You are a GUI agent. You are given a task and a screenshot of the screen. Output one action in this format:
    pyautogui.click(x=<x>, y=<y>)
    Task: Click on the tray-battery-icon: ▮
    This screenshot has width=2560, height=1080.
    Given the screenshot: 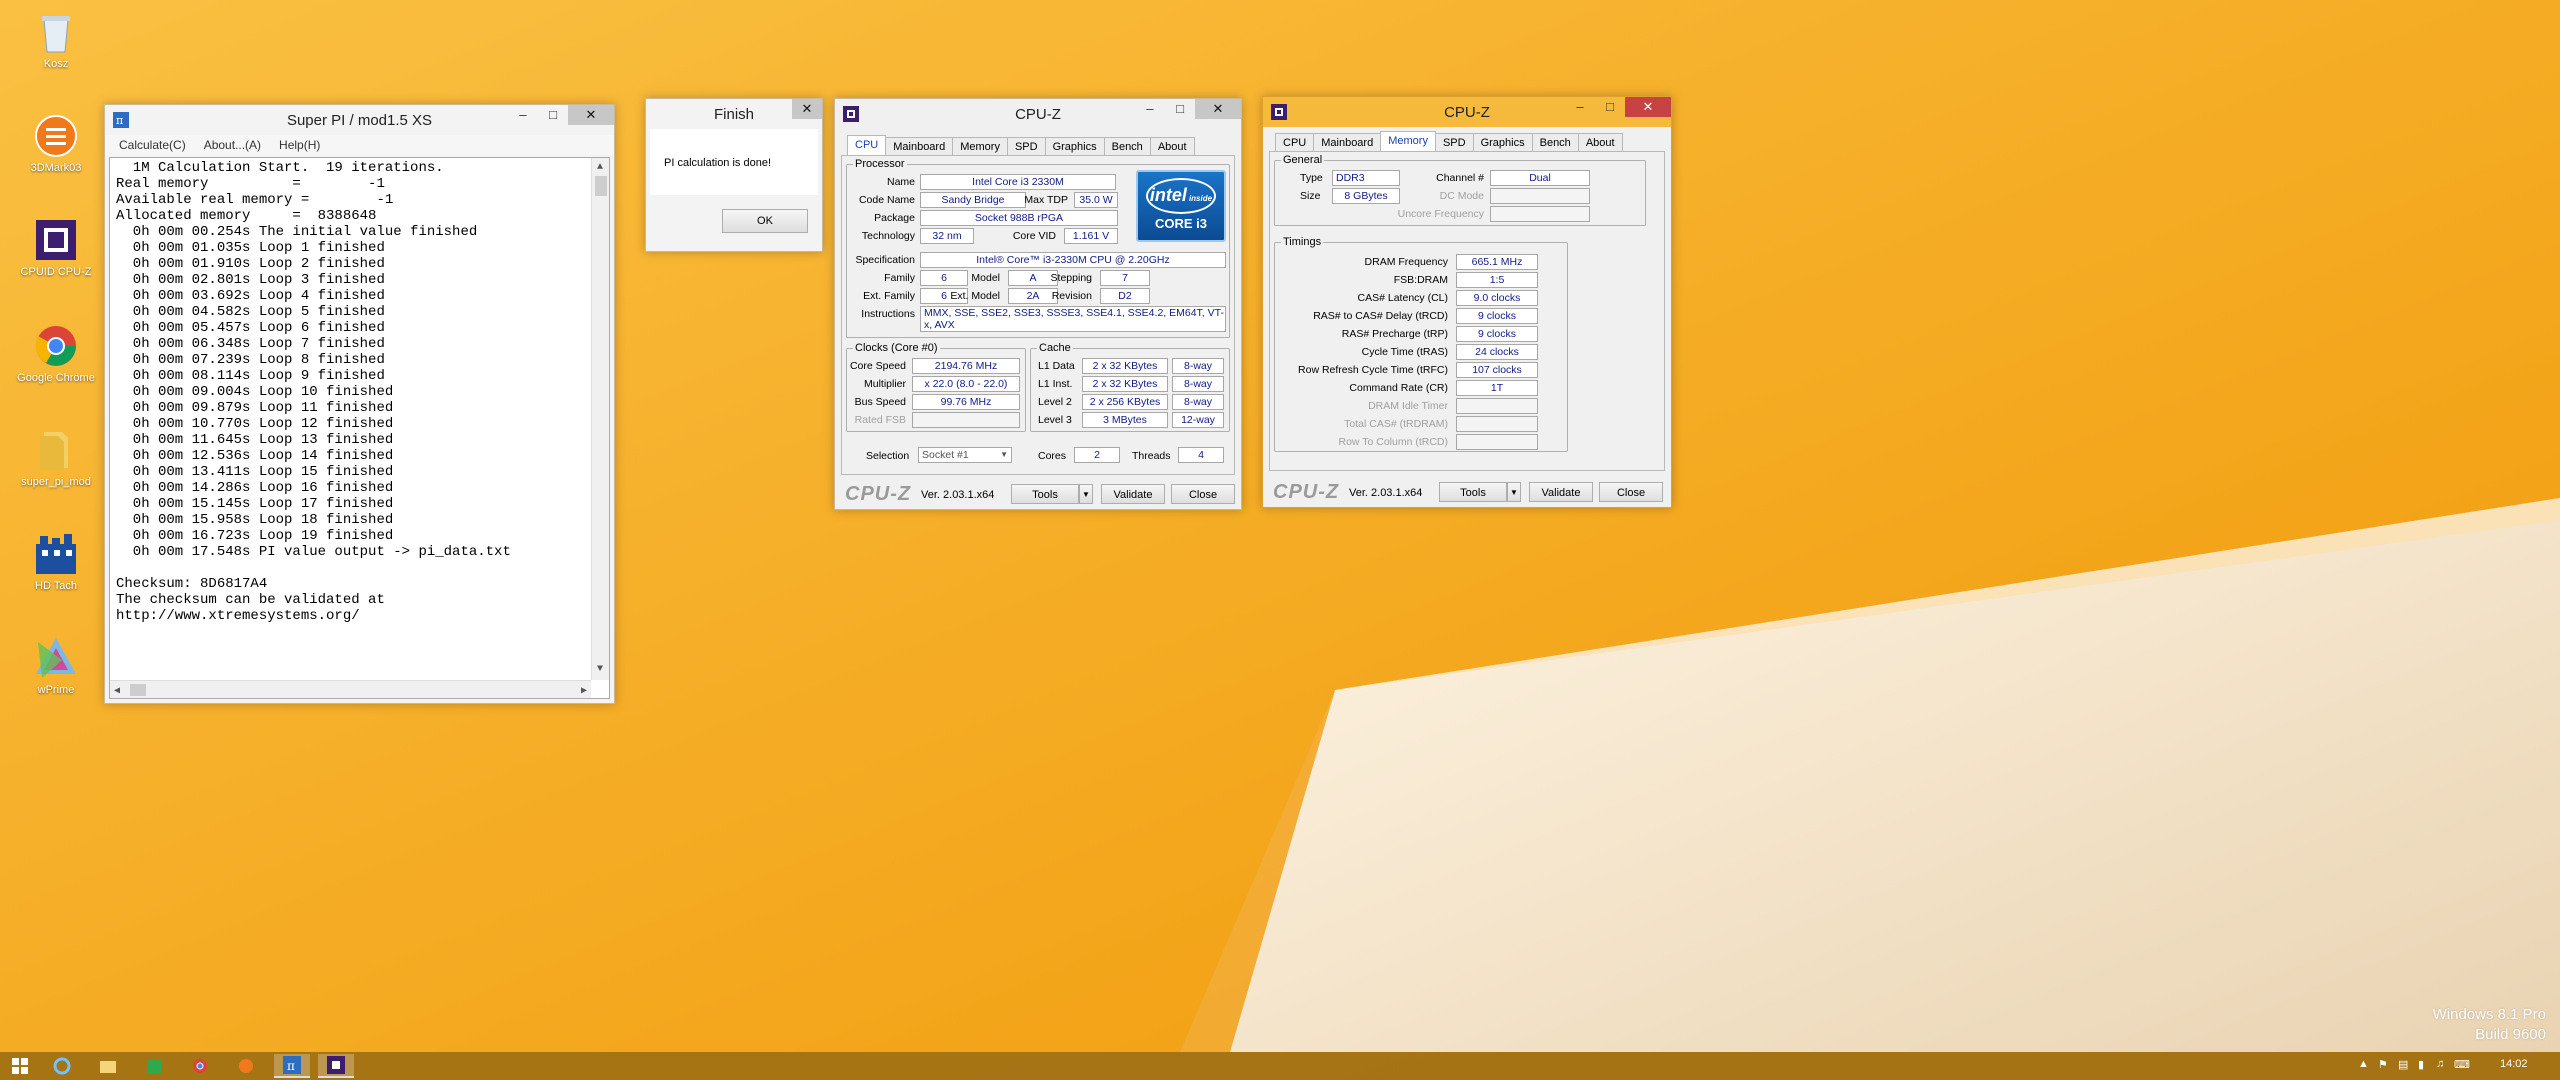 What is the action you would take?
    pyautogui.click(x=2421, y=1064)
    